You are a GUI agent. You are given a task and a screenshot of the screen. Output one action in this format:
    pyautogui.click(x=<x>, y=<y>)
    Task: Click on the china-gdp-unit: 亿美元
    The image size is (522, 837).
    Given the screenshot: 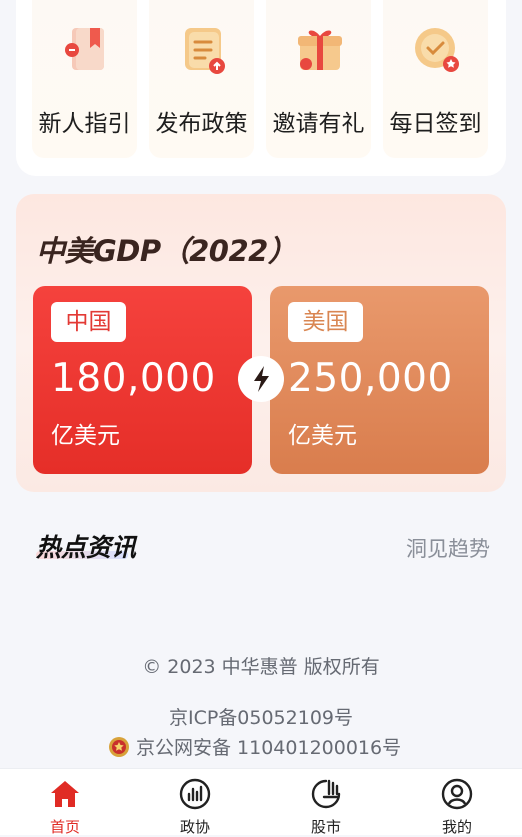 What is the action you would take?
    pyautogui.click(x=85, y=436)
    